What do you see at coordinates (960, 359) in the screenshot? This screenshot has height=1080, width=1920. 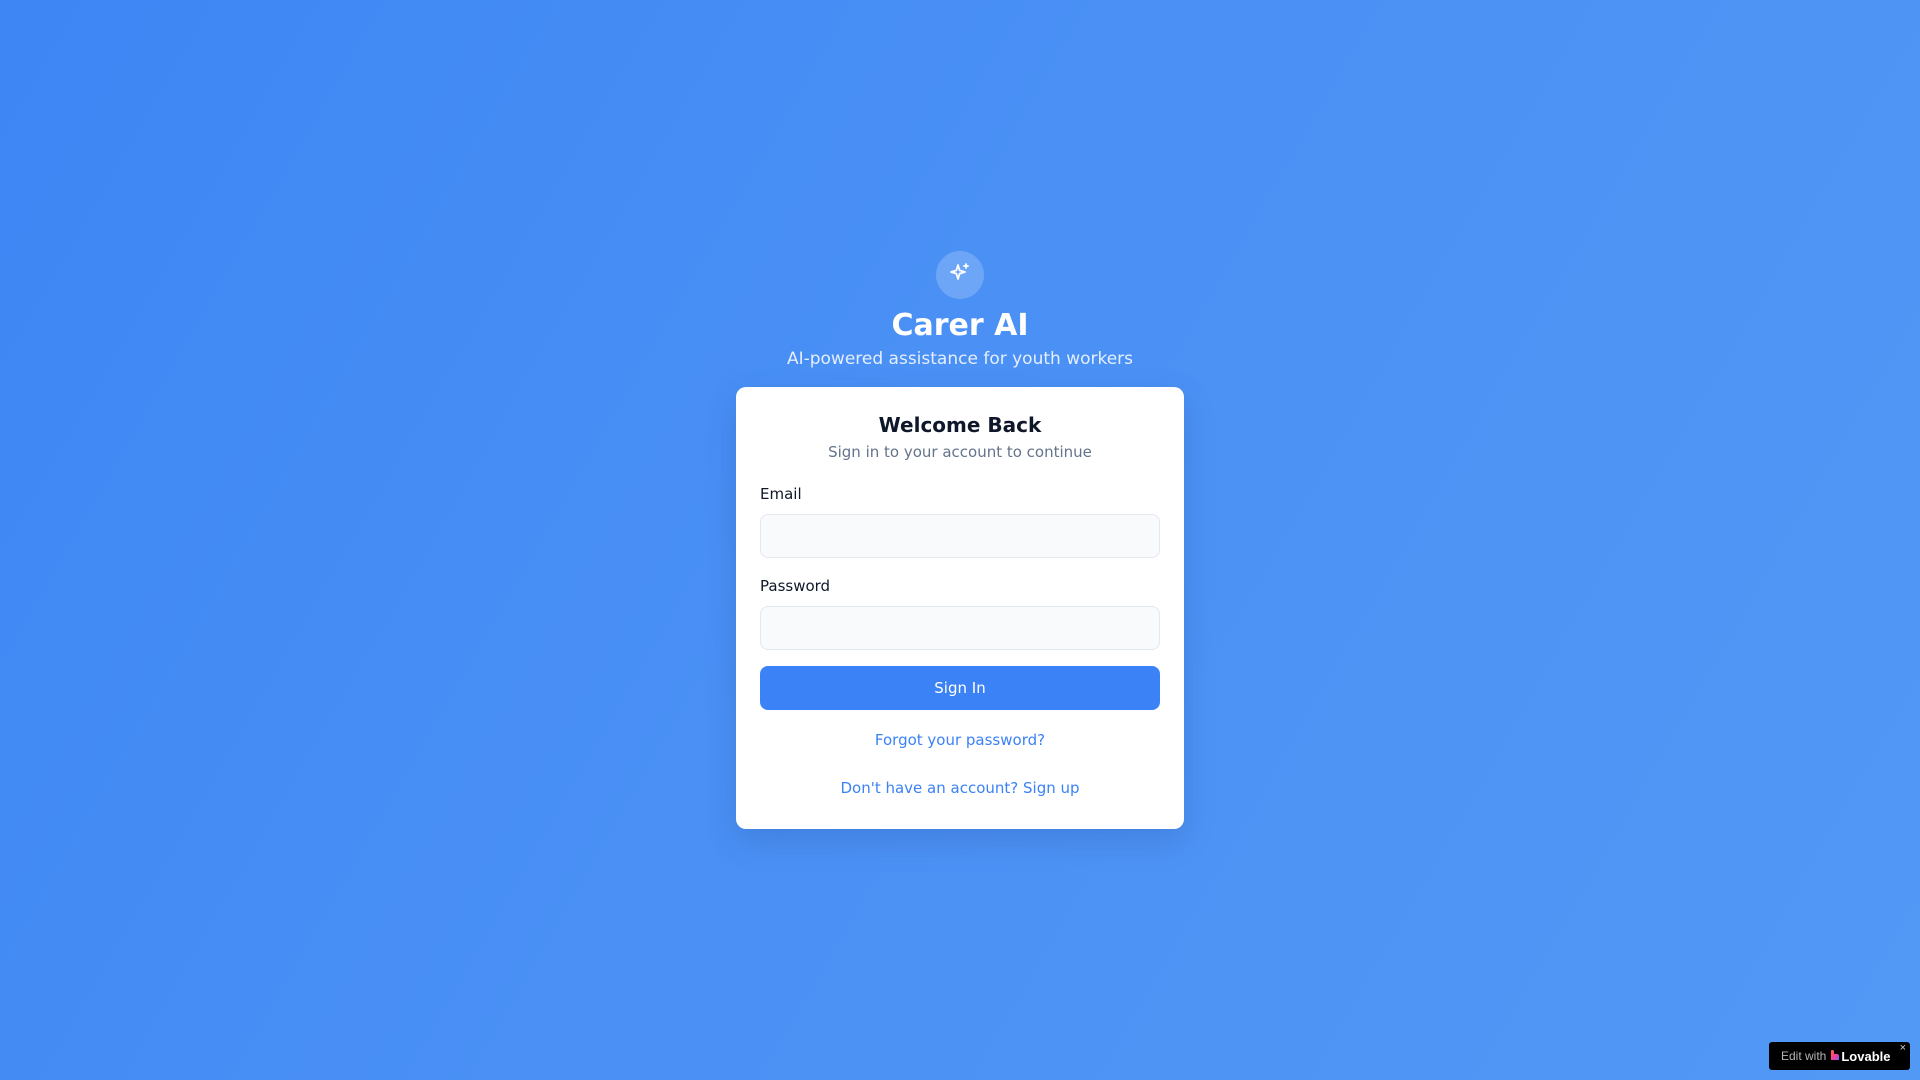 I see `app-subtitle: AI-powered assistance for youth workers` at bounding box center [960, 359].